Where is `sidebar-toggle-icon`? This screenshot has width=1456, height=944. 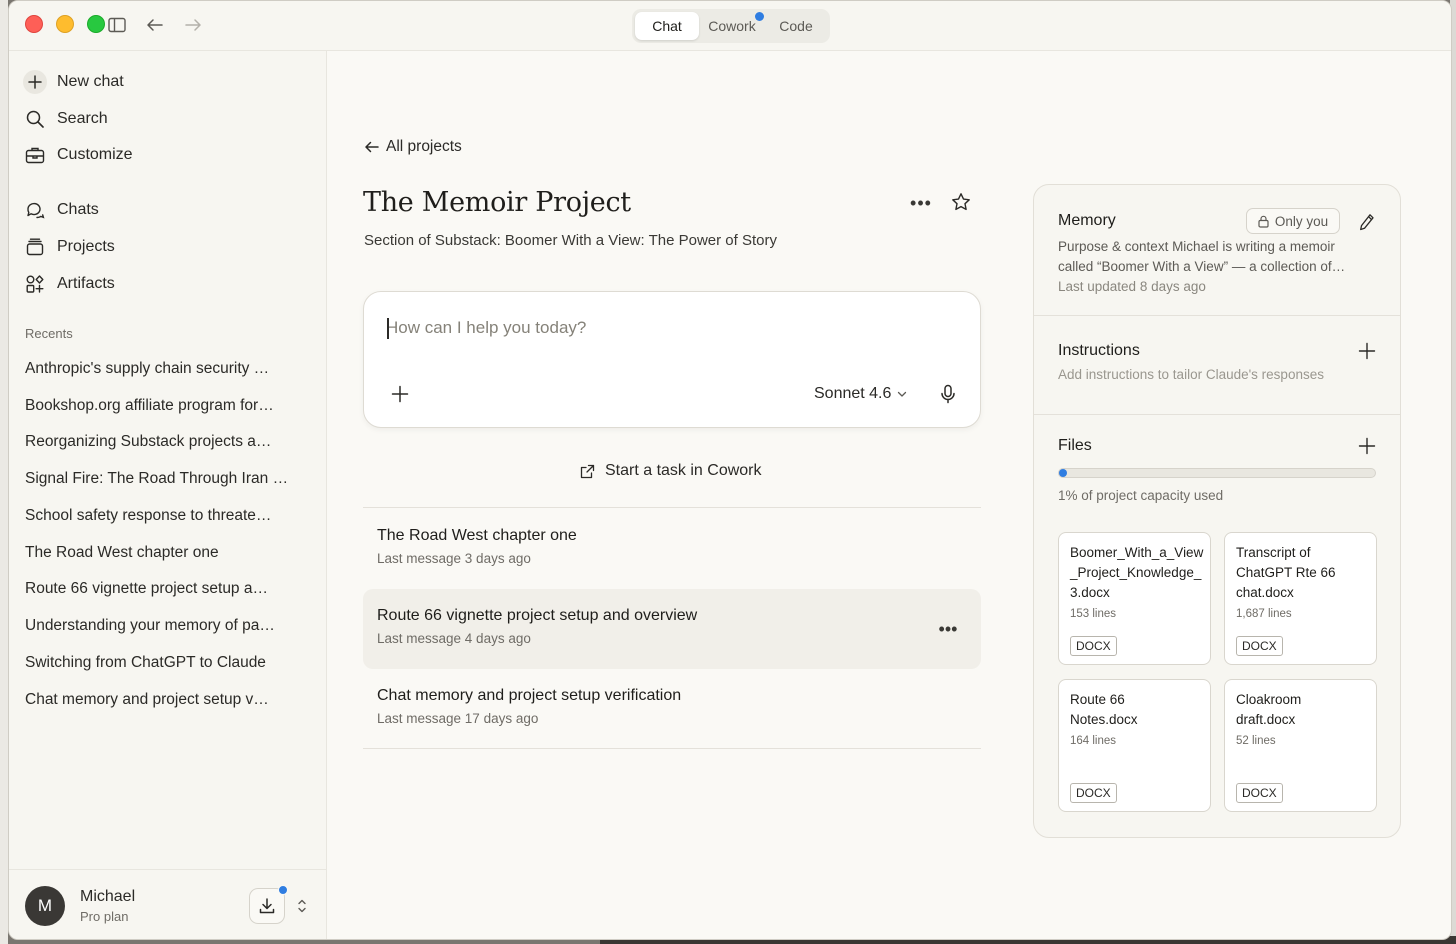 sidebar-toggle-icon is located at coordinates (117, 25).